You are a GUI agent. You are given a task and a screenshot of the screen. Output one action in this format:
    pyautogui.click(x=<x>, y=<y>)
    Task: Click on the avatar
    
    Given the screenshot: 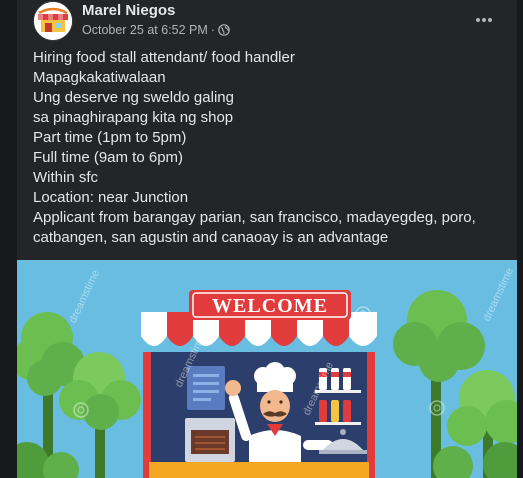 What is the action you would take?
    pyautogui.click(x=53, y=21)
    